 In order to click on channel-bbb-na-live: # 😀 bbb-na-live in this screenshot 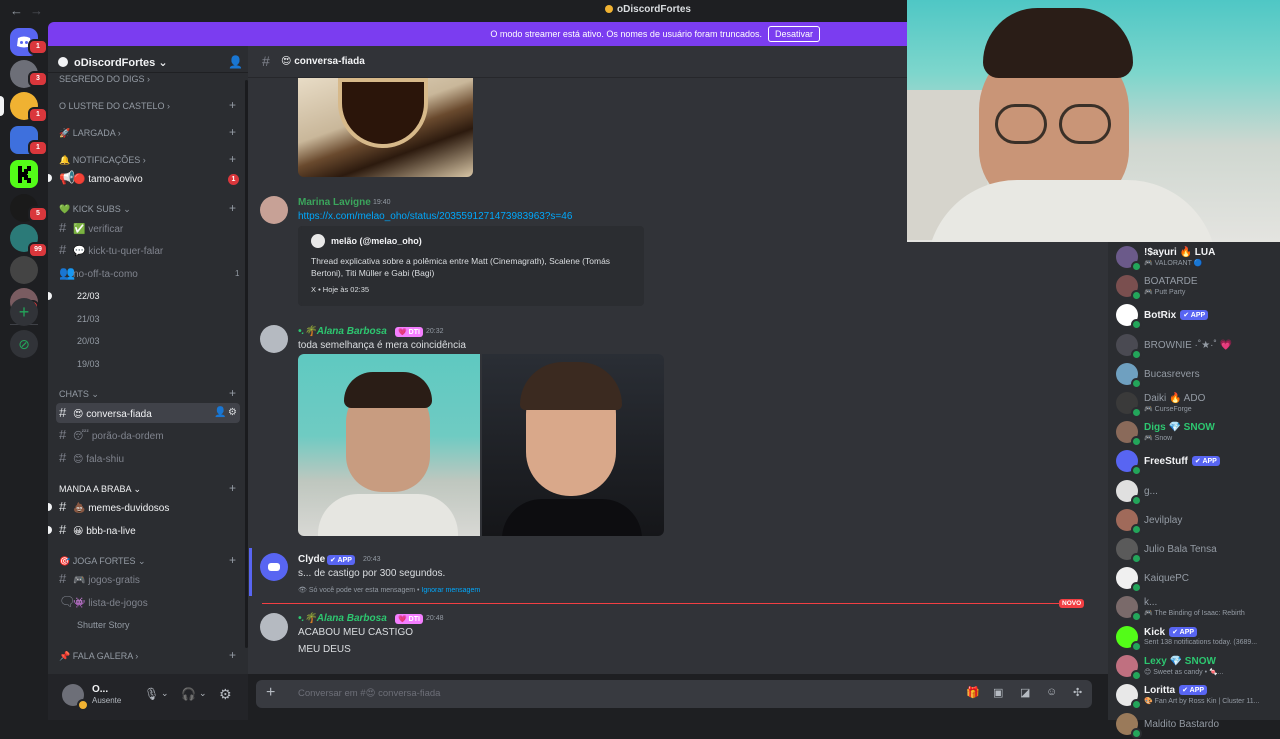, I will do `click(151, 530)`.